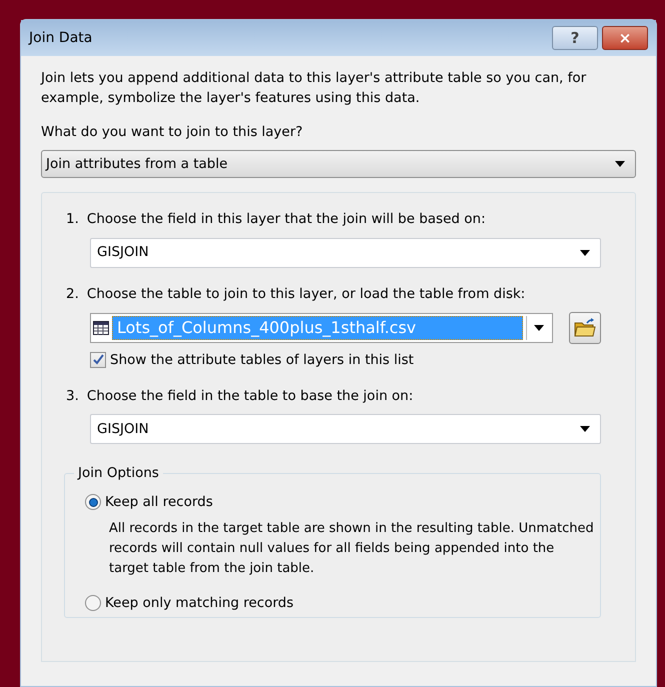 The width and height of the screenshot is (665, 687). Describe the element at coordinates (262, 360) in the screenshot. I see `checkbox-label: Show the attribute tables of layers in this list` at that location.